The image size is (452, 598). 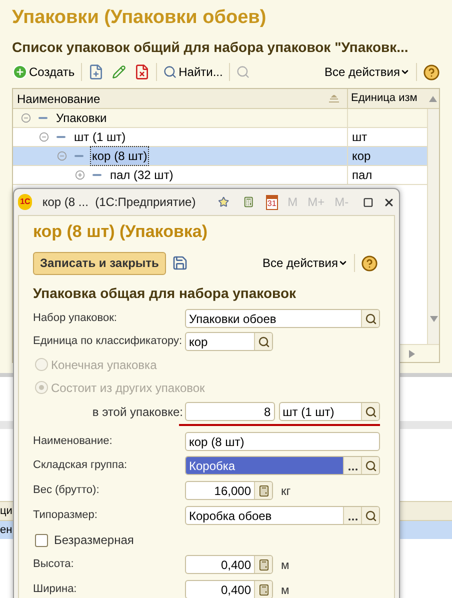 What do you see at coordinates (100, 137) in the screenshot?
I see `tree-item-label: шт (1 шт)` at bounding box center [100, 137].